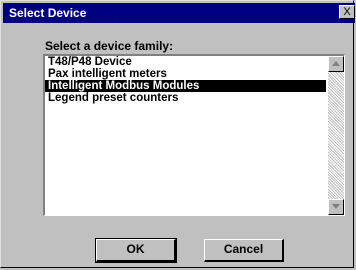  I want to click on vertical-scrollbar, so click(336, 135).